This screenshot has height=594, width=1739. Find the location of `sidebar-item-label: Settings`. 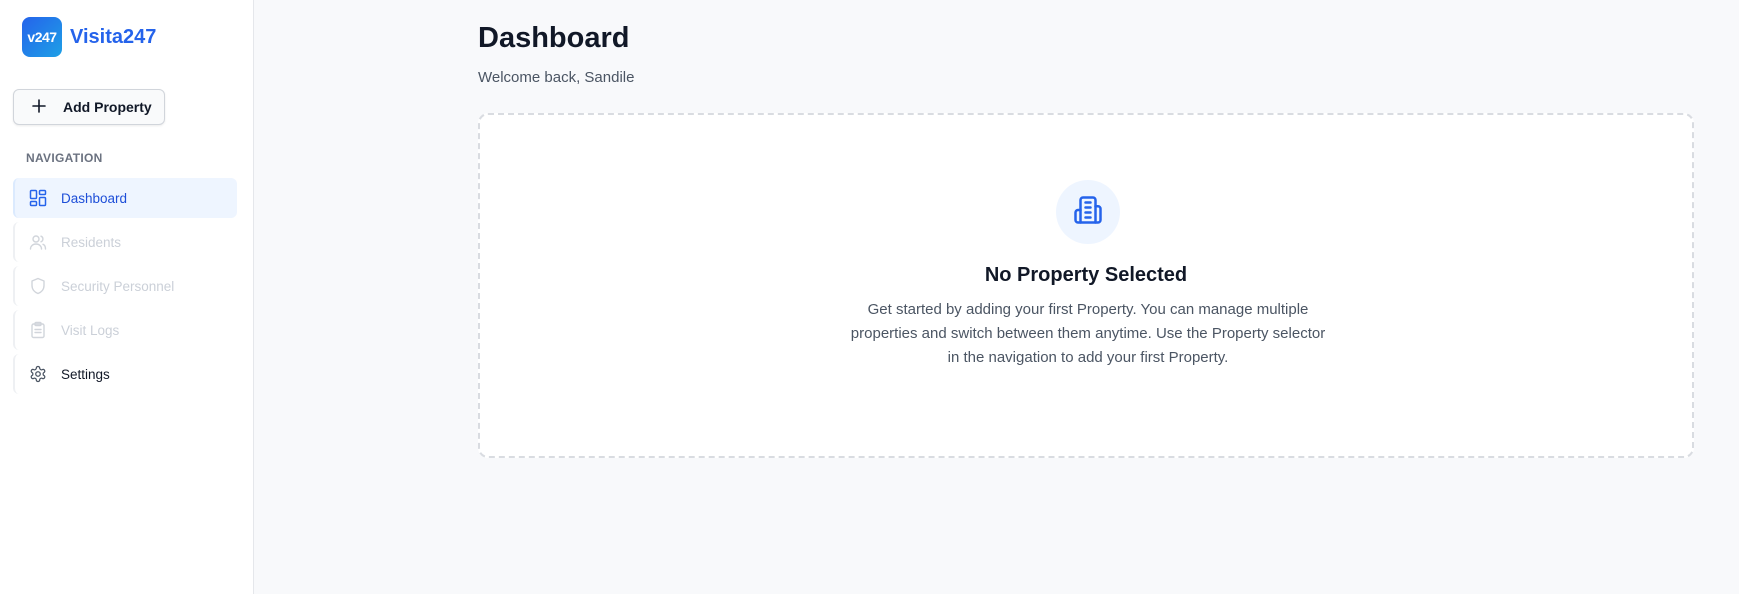

sidebar-item-label: Settings is located at coordinates (85, 374).